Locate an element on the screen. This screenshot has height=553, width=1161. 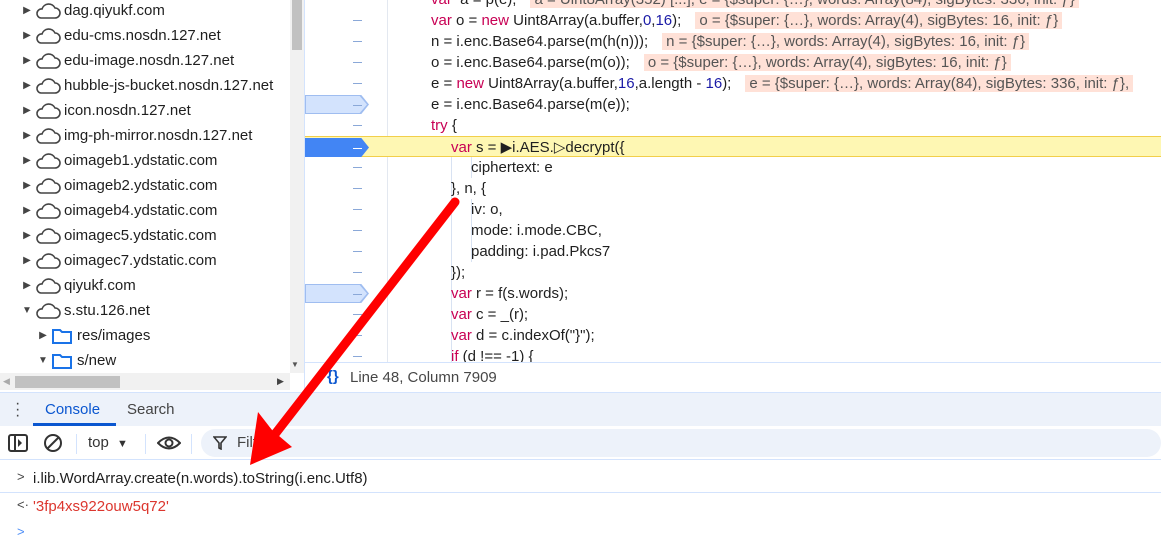
code-text: e = i.enc.Base64.parse(m(e)); is located at coordinates (530, 104).